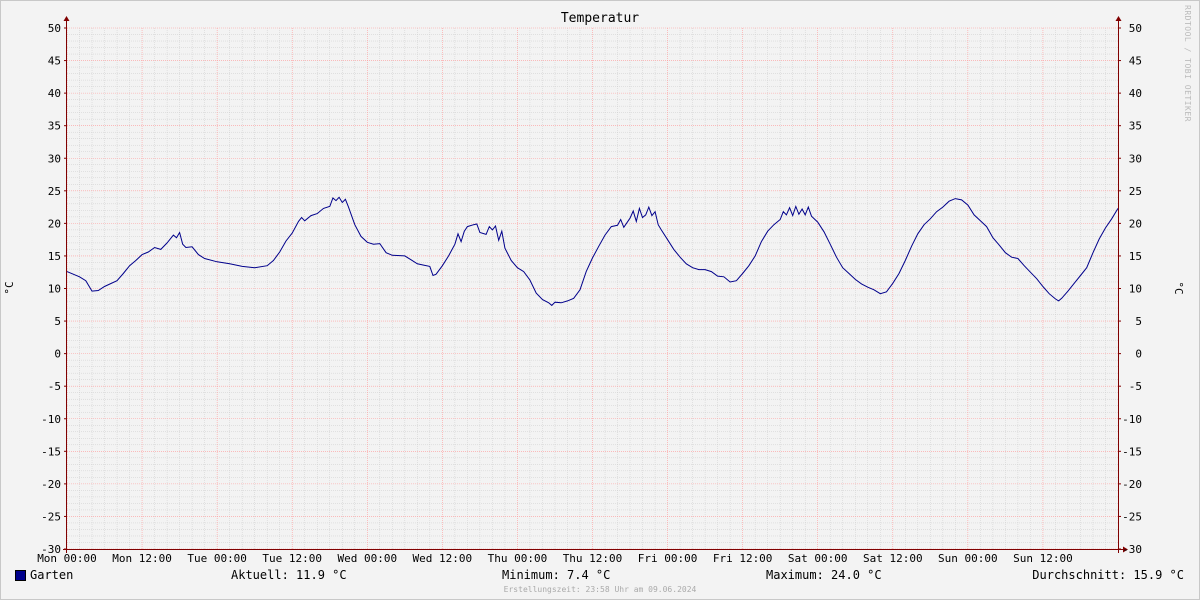 This screenshot has width=1200, height=600. I want to click on y-tick-labels-right: 50454035302520151050-5-10-15-20-25-30, so click(1132, 289).